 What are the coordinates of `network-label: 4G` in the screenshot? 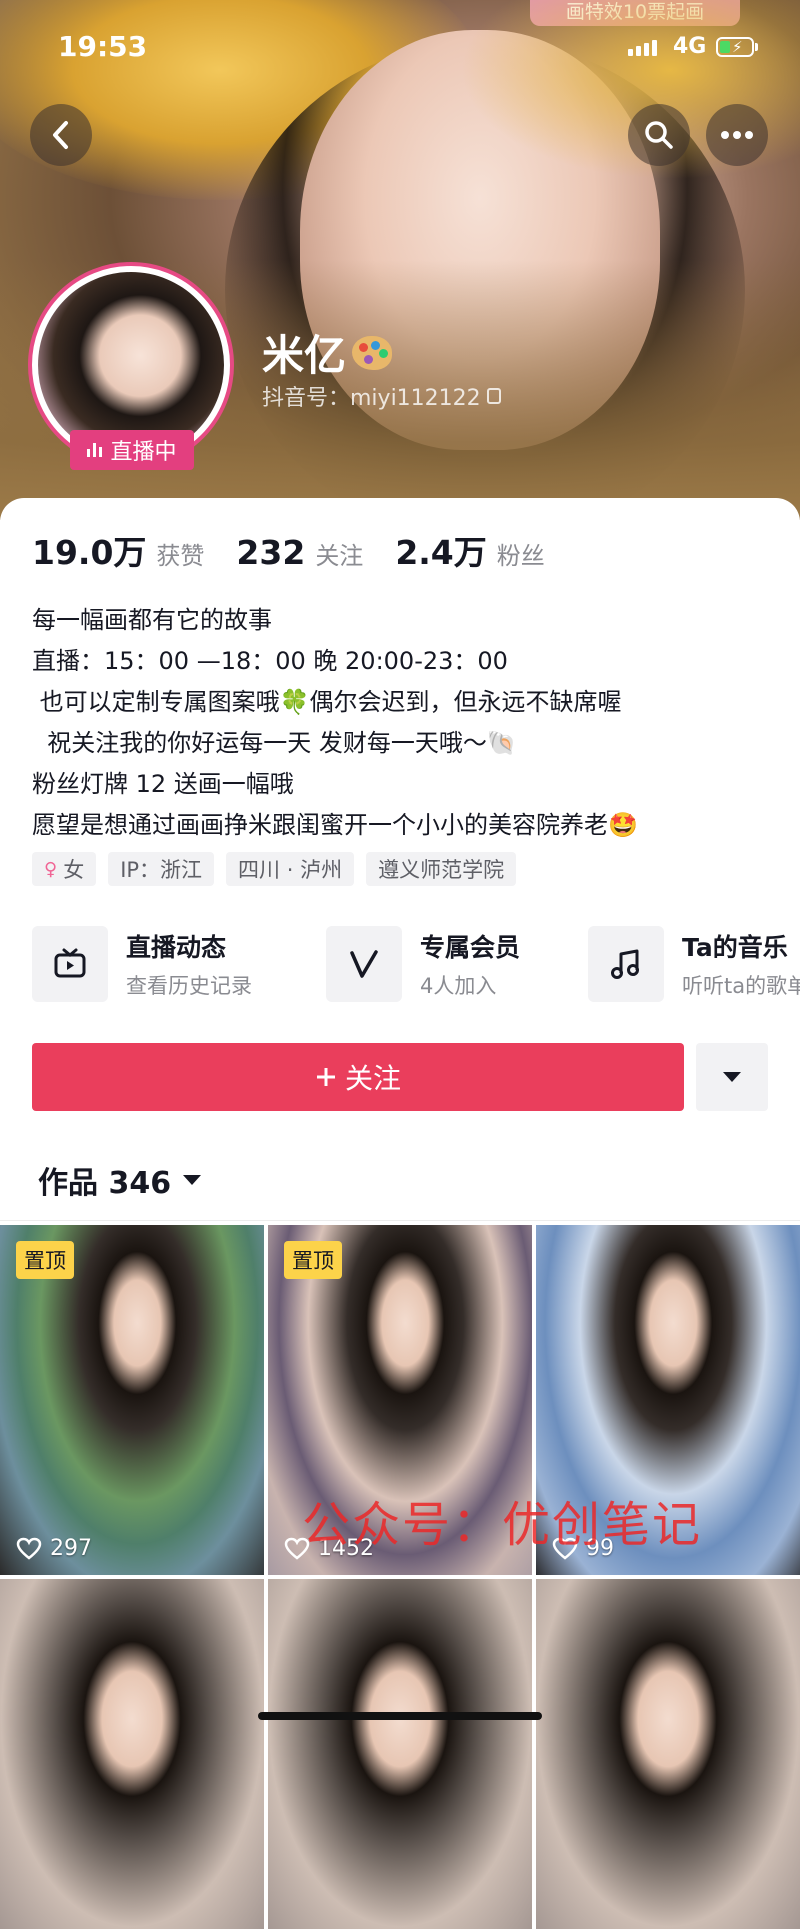 It's located at (690, 46).